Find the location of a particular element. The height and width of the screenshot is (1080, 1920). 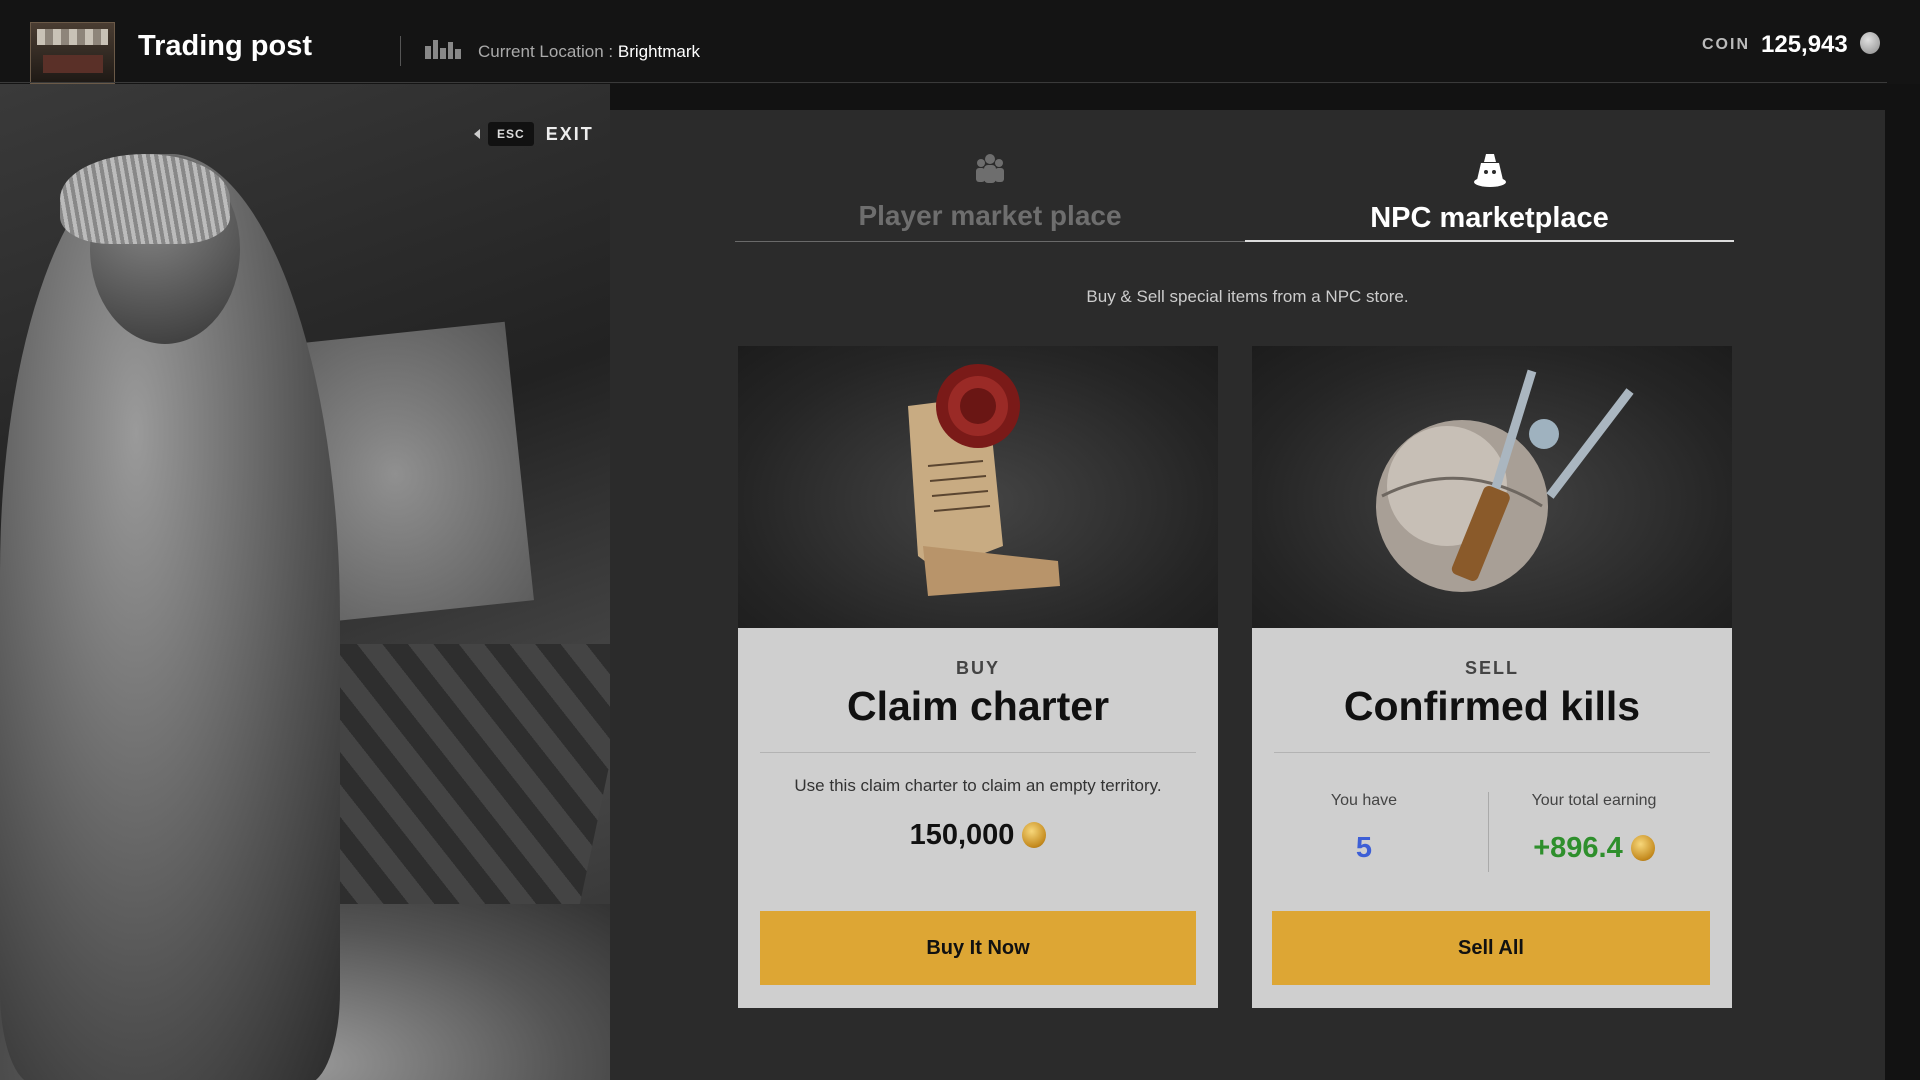

total-earning-value-wrap: +896.4 is located at coordinates (1594, 848).